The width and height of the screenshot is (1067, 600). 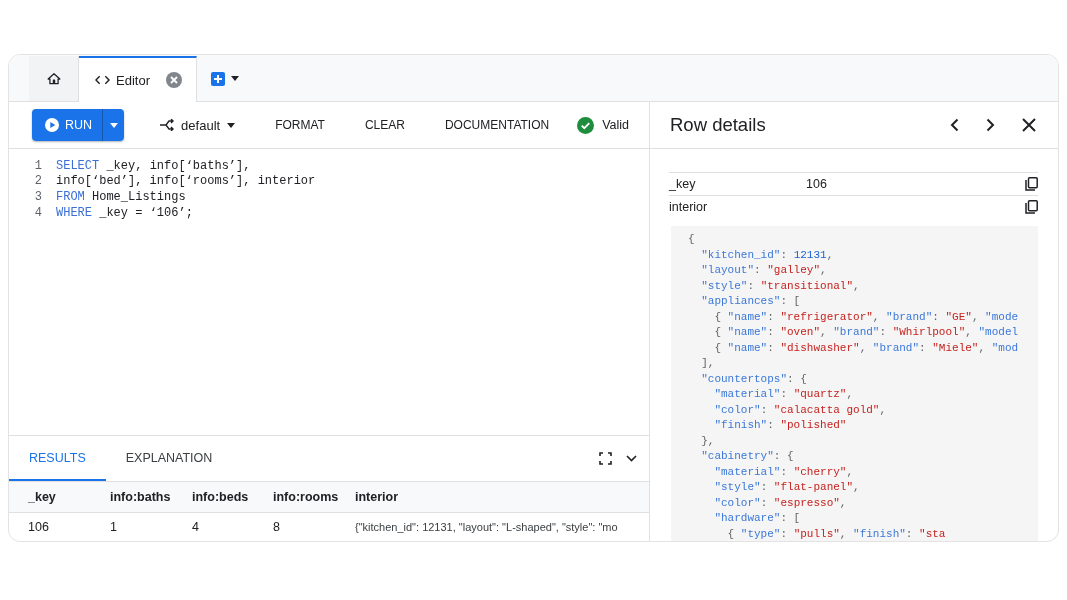 What do you see at coordinates (780, 286) in the screenshot?
I see `json-line: "style": "transitional",` at bounding box center [780, 286].